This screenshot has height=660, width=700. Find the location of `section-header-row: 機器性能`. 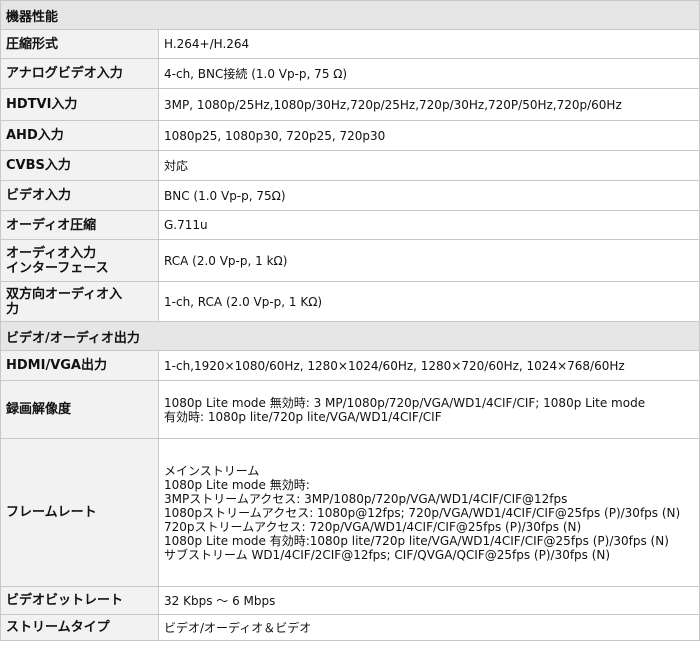

section-header-row: 機器性能 is located at coordinates (350, 15).